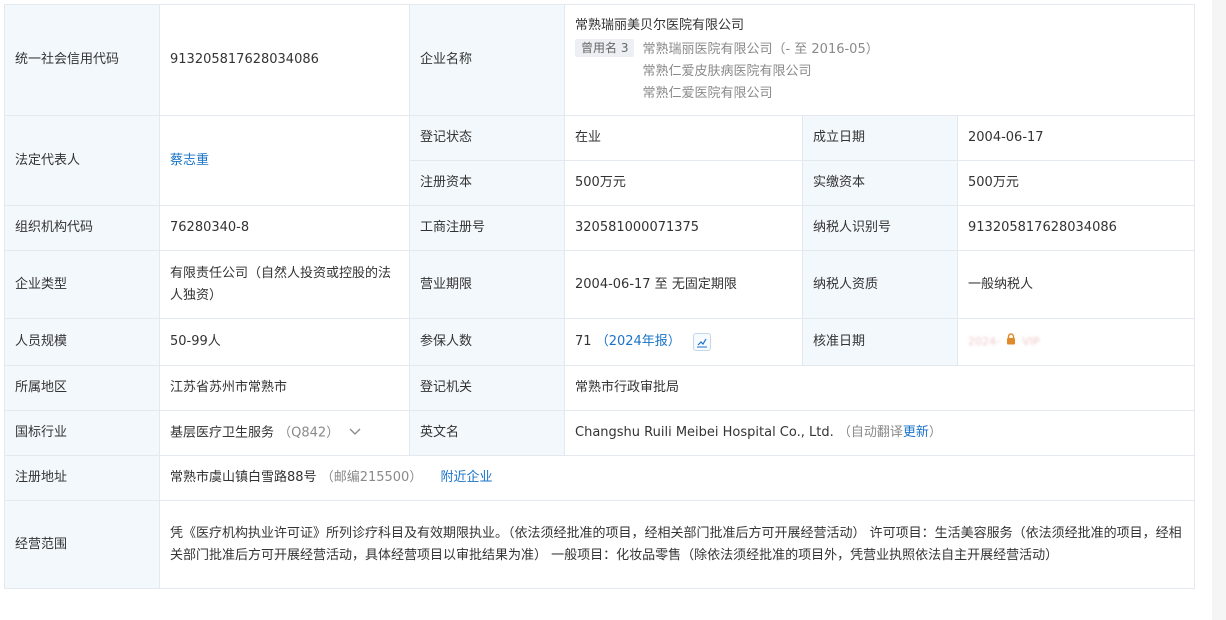  I want to click on legal-rep-cell: 蔡志重, so click(284, 160).